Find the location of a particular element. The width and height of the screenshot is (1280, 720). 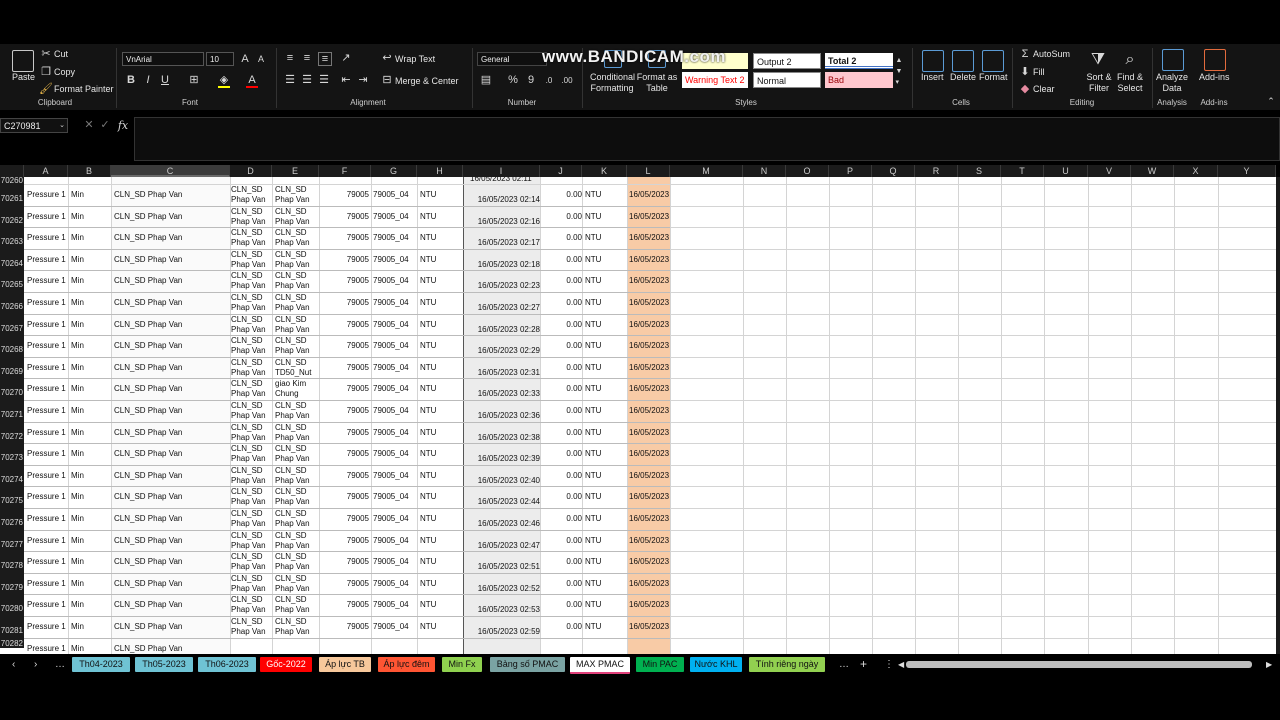

name-box-chevron-icon: ⌄ is located at coordinates (62, 125).